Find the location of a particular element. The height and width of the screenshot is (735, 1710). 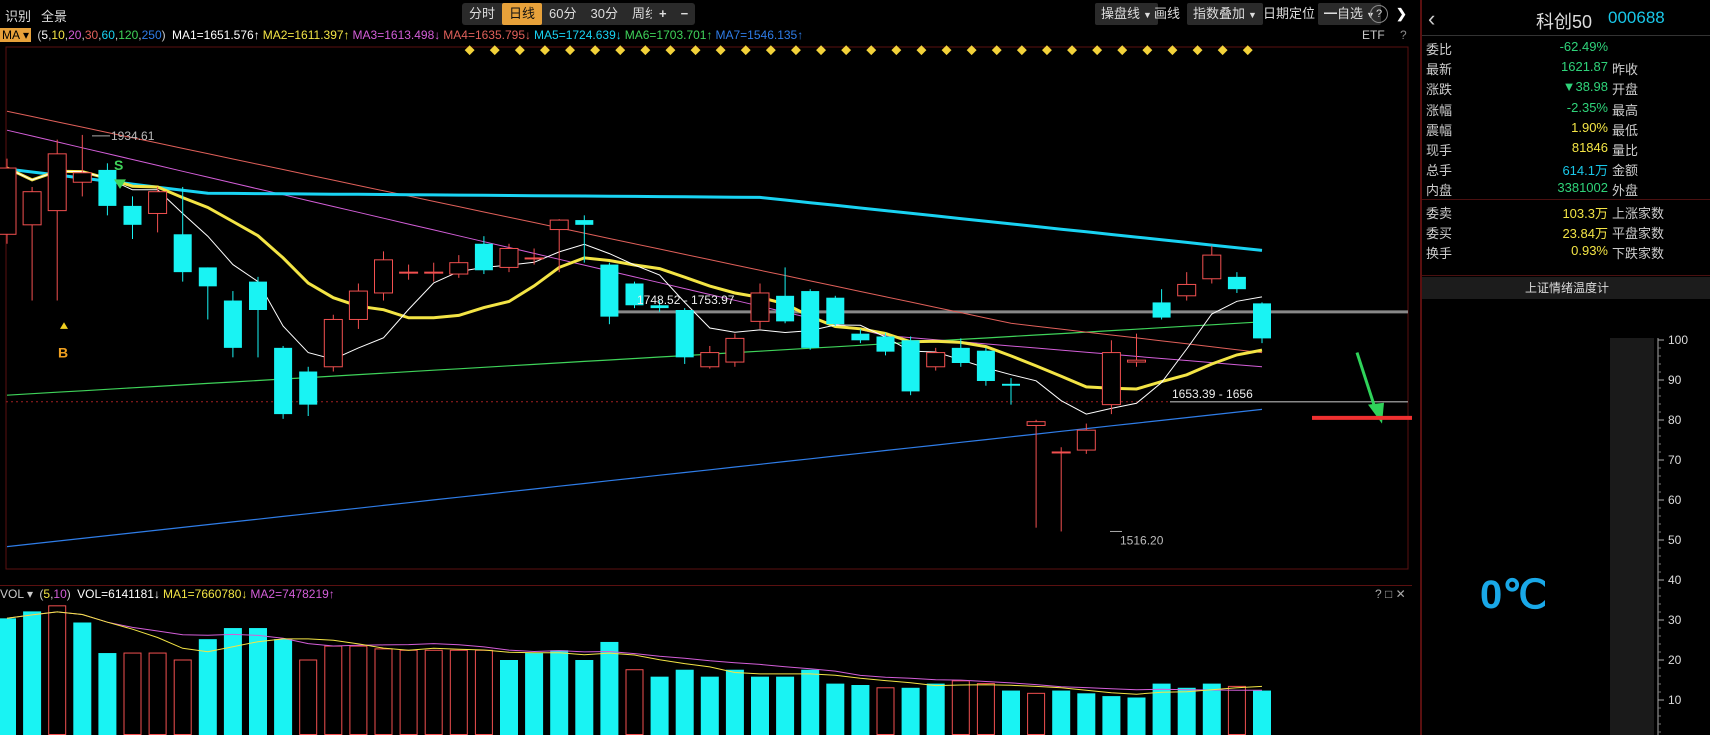

quote-value: -2.35% is located at coordinates (1587, 107).